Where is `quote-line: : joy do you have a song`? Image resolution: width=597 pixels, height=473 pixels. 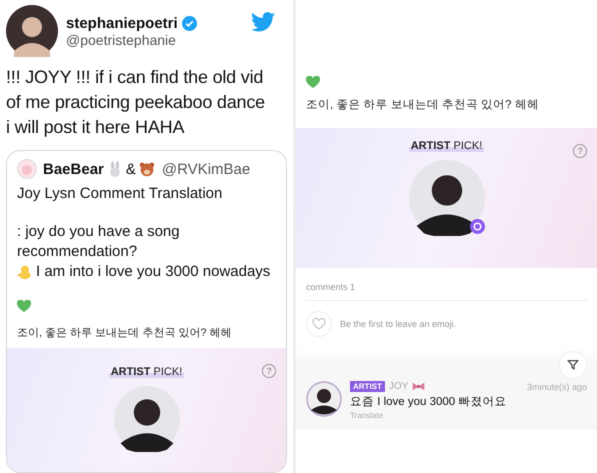 quote-line: : joy do you have a song is located at coordinates (98, 232).